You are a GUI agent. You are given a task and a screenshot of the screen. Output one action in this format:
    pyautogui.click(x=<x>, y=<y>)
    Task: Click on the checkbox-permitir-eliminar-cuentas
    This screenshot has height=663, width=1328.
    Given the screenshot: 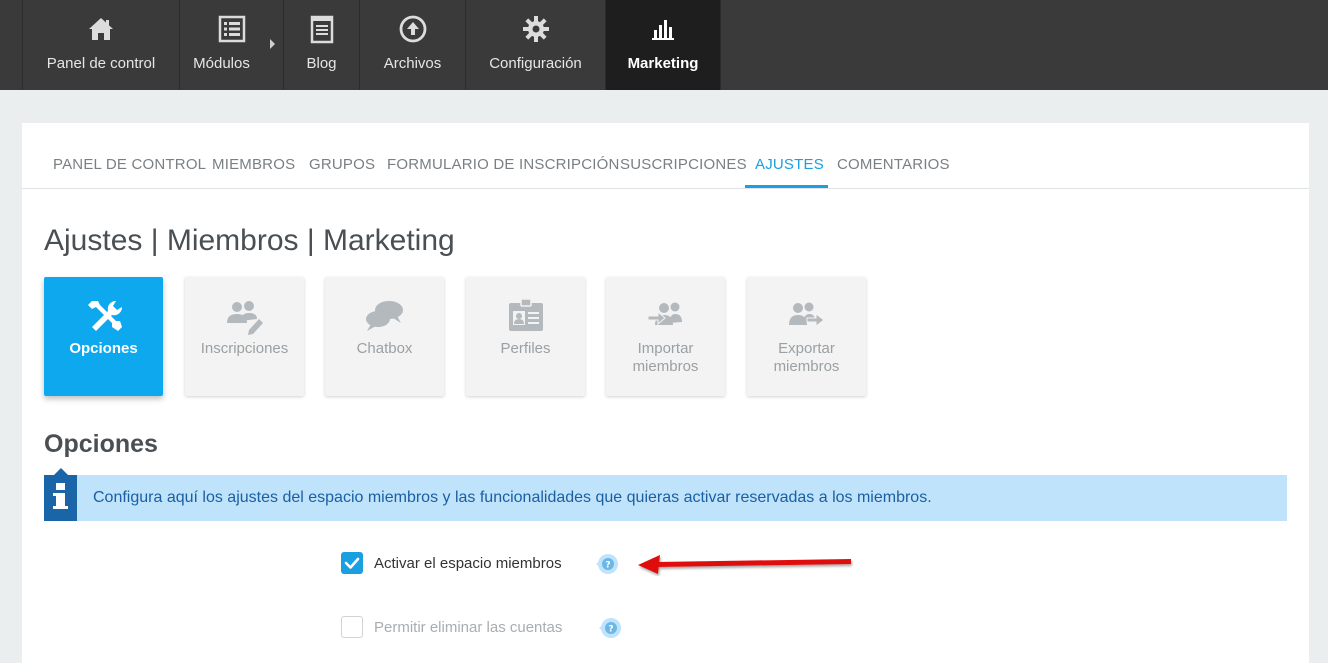 What is the action you would take?
    pyautogui.click(x=352, y=627)
    